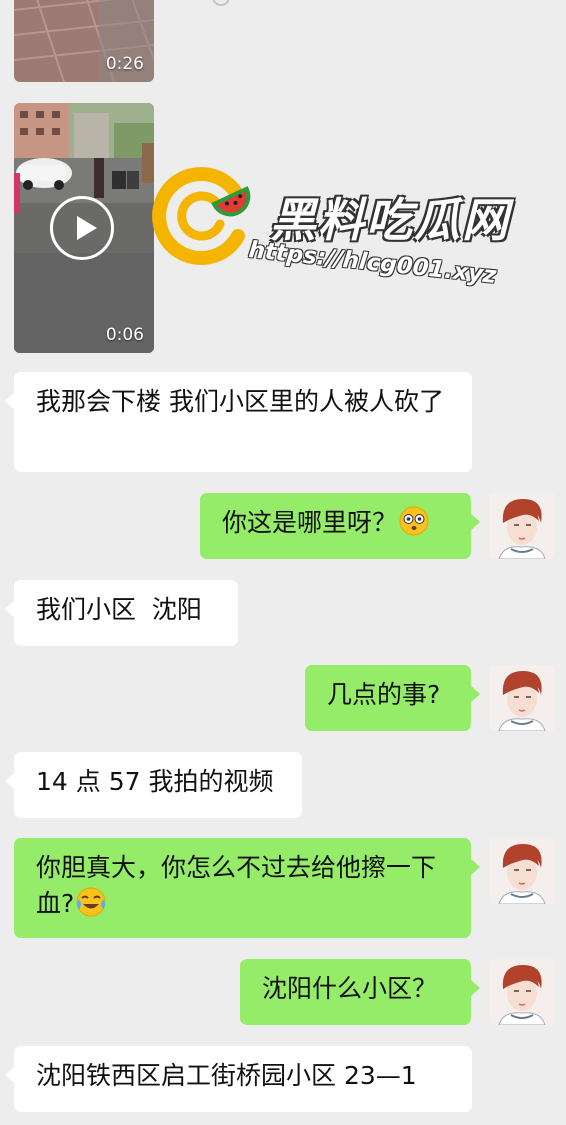 The width and height of the screenshot is (566, 1125). What do you see at coordinates (226, 1075) in the screenshot?
I see `message-text: 沈阳铁西区启工街桥园小区 23—1` at bounding box center [226, 1075].